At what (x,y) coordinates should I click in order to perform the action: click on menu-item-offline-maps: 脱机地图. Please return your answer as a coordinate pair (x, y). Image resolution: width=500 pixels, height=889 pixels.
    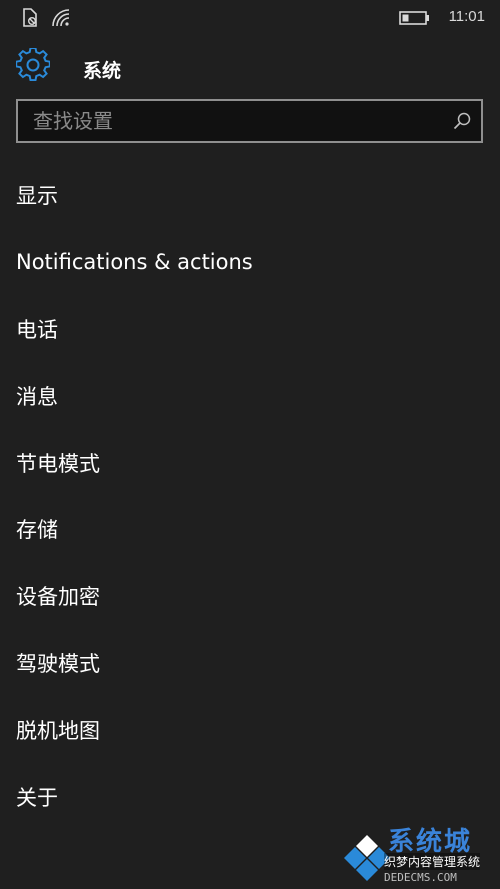
    Looking at the image, I should click on (250, 729).